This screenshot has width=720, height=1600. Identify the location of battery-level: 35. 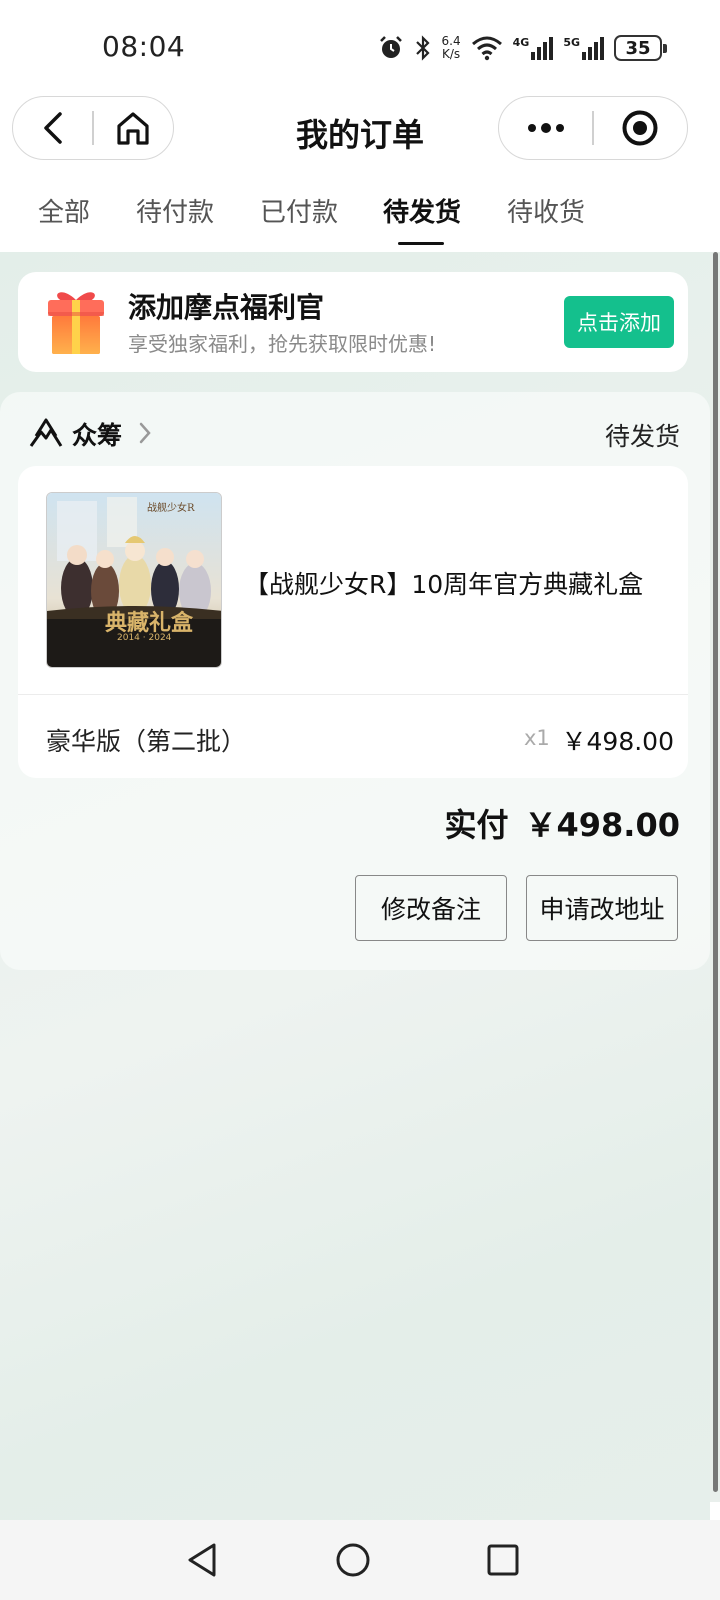
(638, 48).